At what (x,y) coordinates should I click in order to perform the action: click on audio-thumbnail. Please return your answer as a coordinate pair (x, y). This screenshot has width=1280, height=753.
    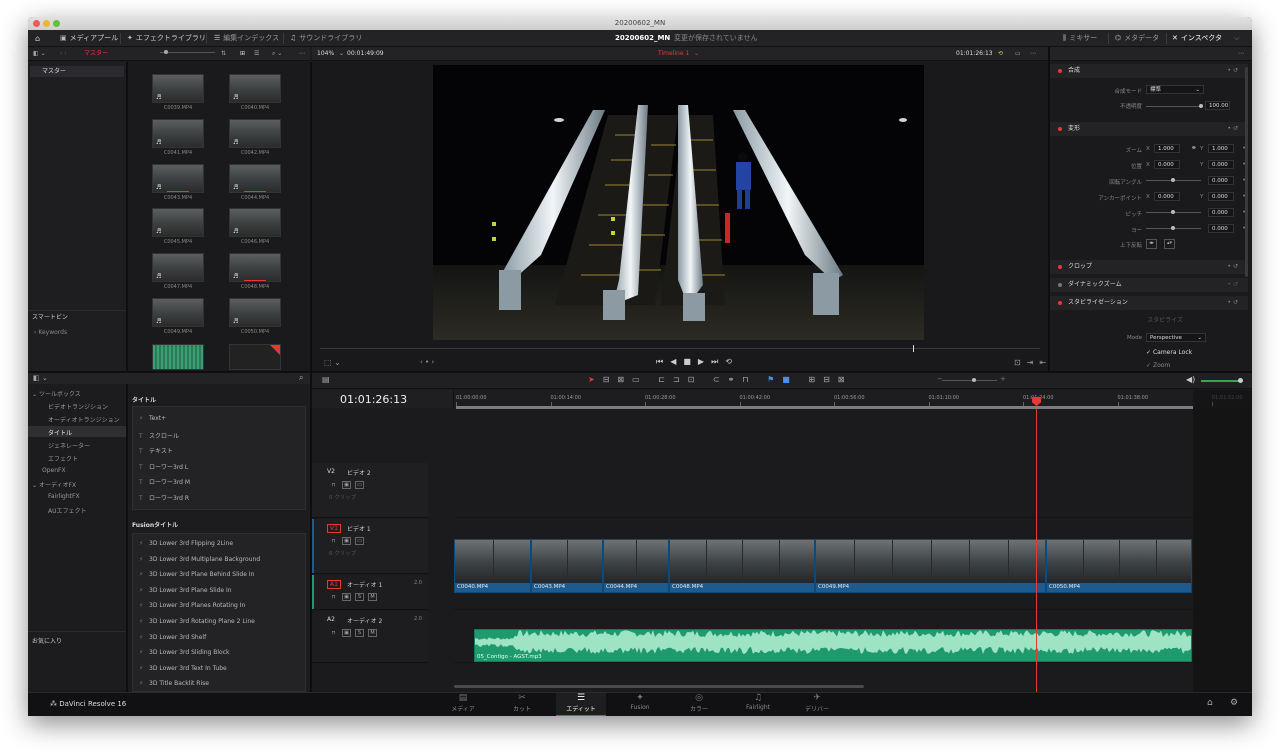
    Looking at the image, I should click on (178, 357).